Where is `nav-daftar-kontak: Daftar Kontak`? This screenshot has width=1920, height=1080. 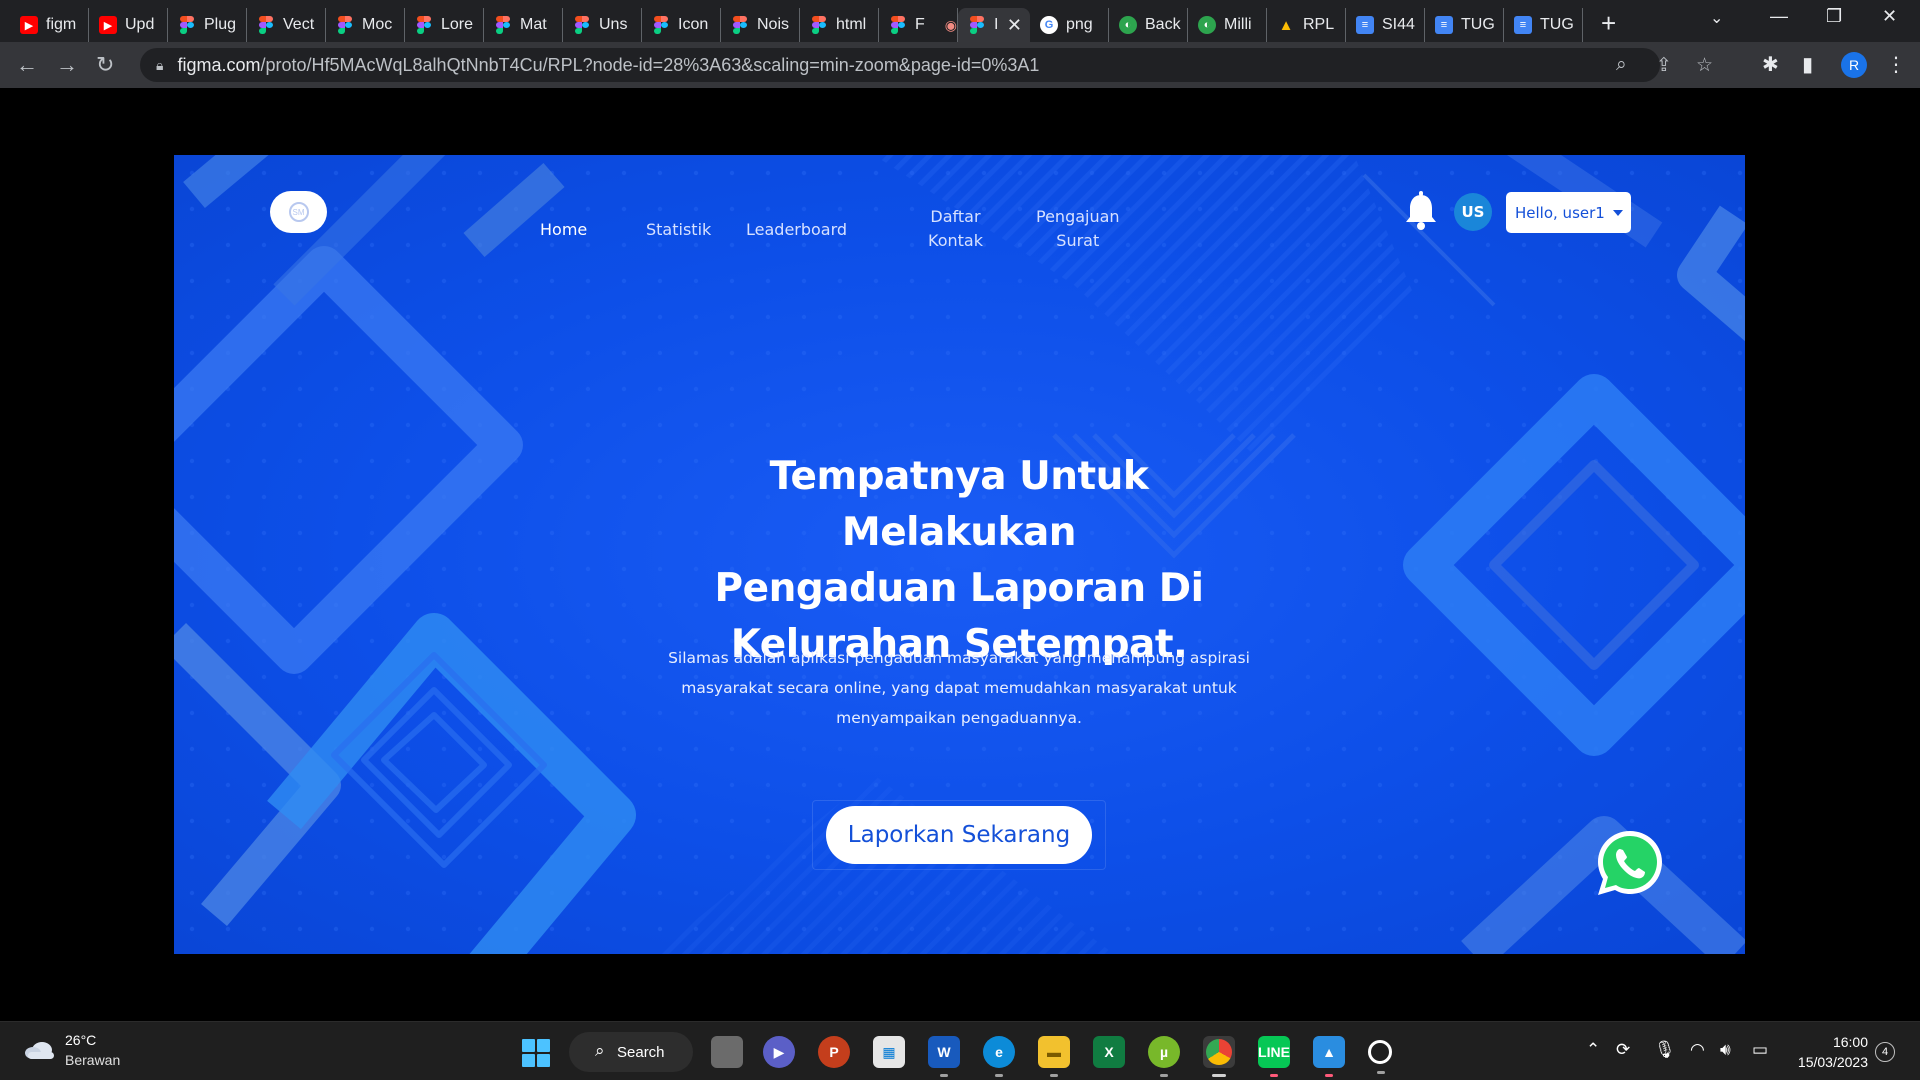
nav-daftar-kontak: Daftar Kontak is located at coordinates (955, 229).